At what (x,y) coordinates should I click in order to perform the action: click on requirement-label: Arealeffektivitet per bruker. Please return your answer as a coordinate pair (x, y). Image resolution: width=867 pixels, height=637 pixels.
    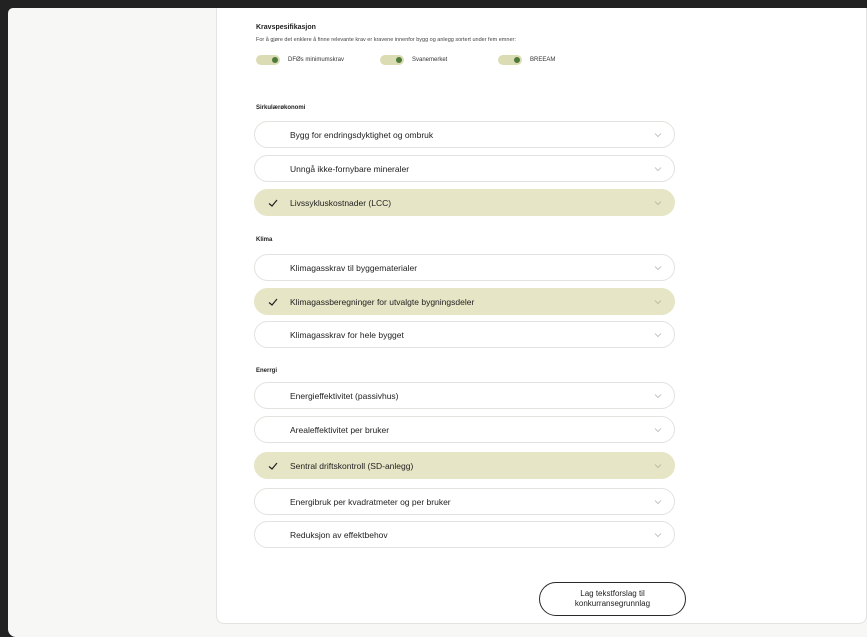
    Looking at the image, I should click on (340, 429).